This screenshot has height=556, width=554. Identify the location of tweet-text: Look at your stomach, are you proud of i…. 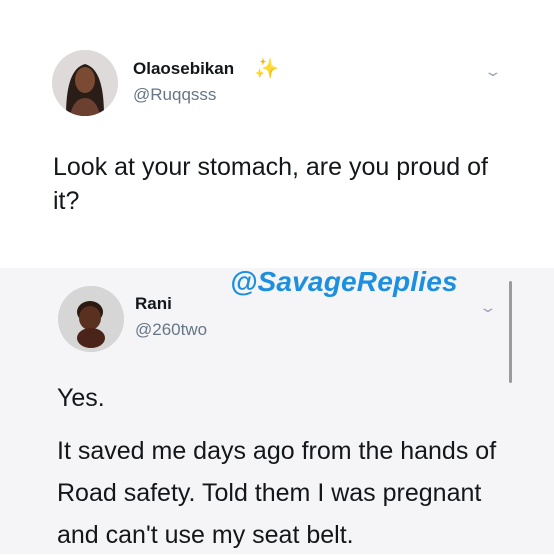
(270, 184).